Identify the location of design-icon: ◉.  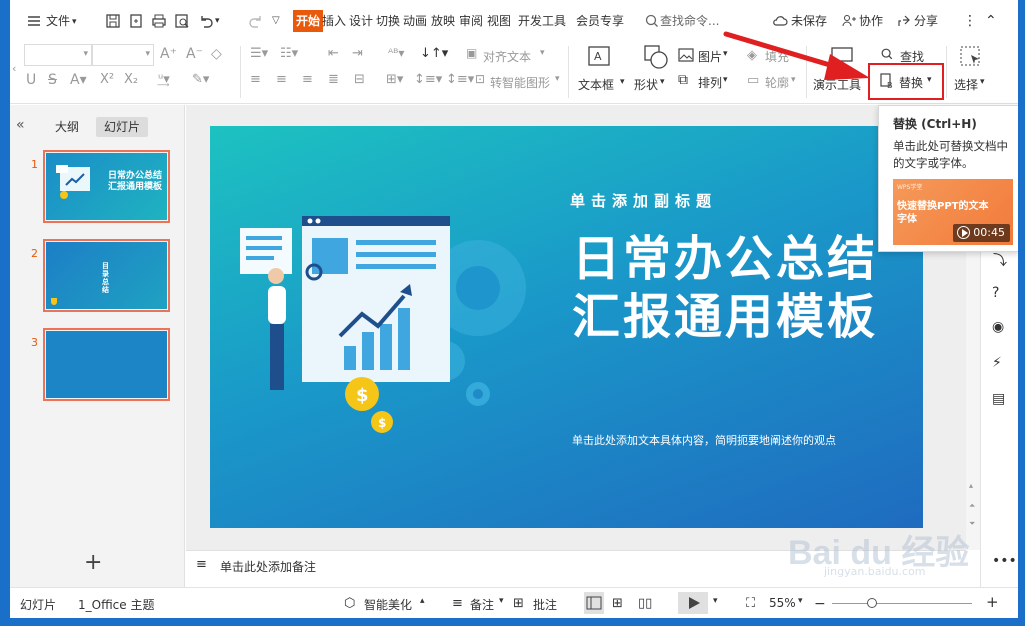
(998, 327).